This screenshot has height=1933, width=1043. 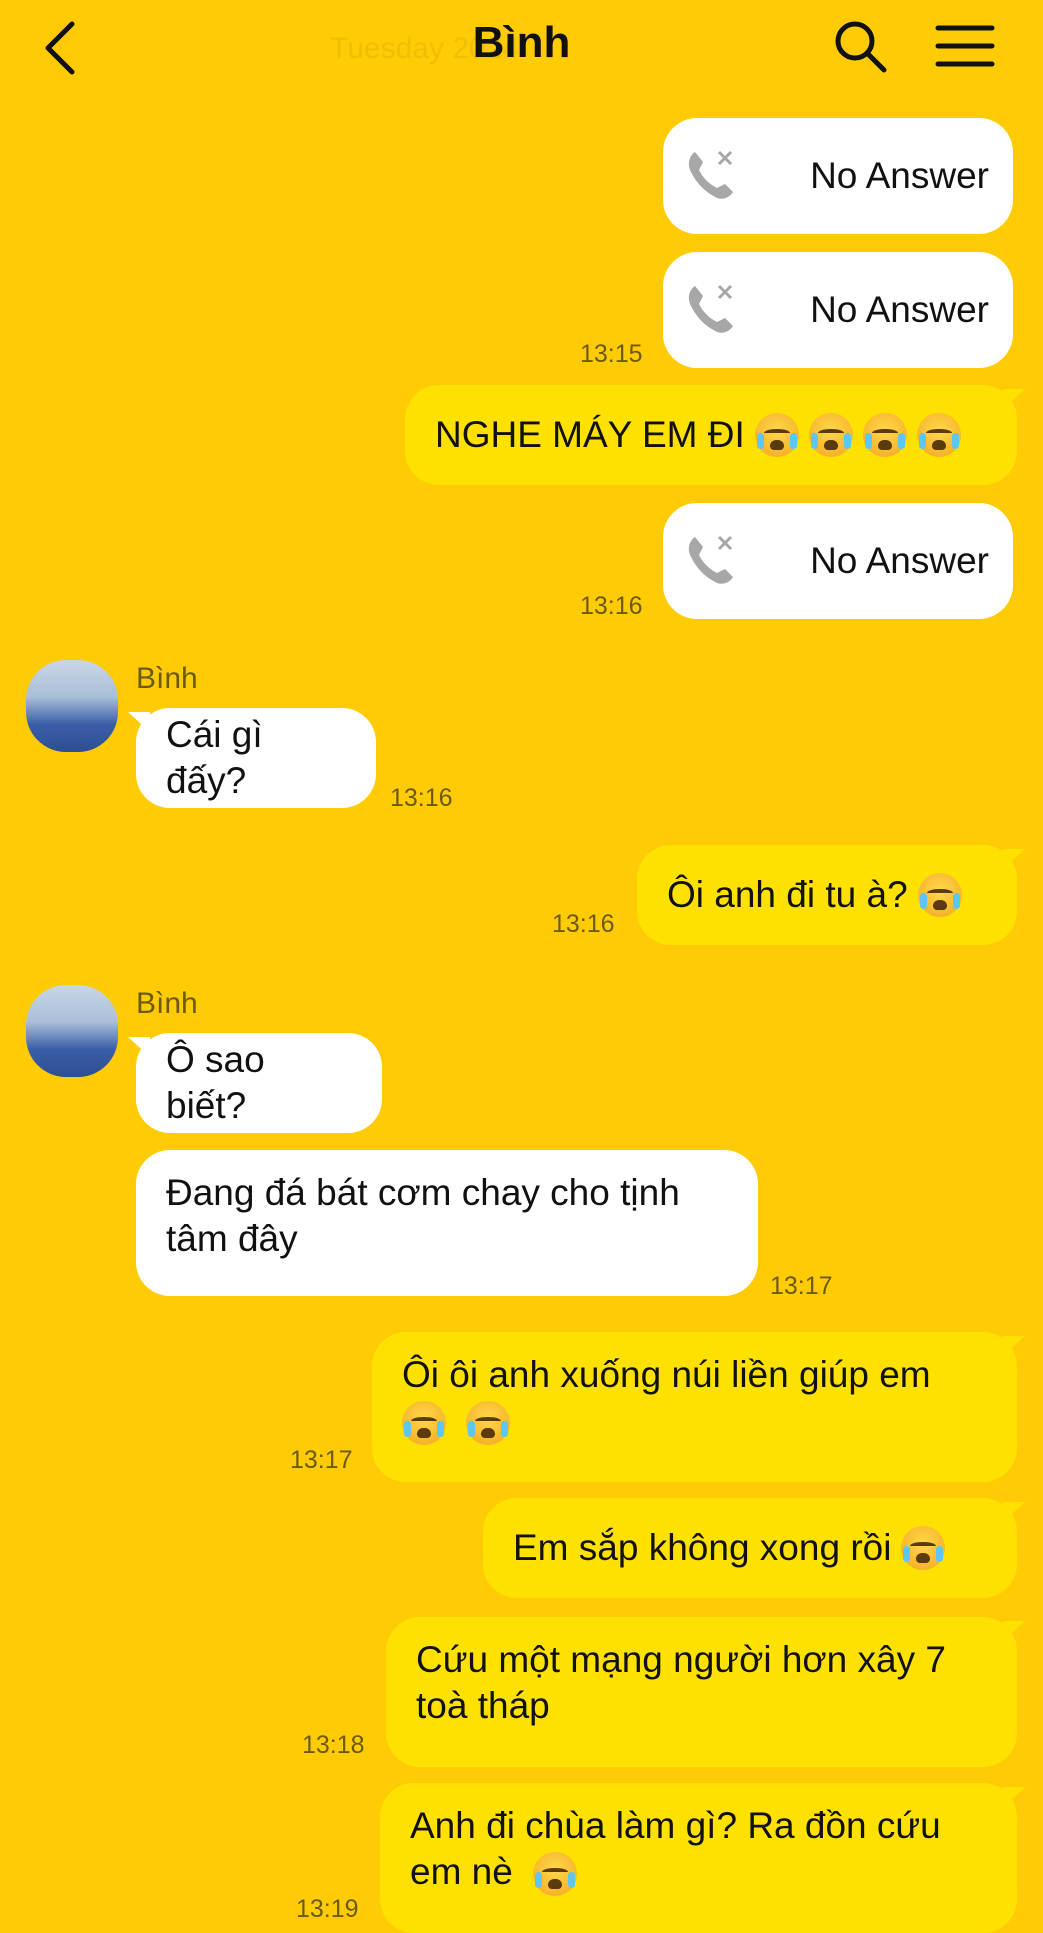 What do you see at coordinates (521, 50) in the screenshot?
I see `chat-header: Tuesday 2024 Bình` at bounding box center [521, 50].